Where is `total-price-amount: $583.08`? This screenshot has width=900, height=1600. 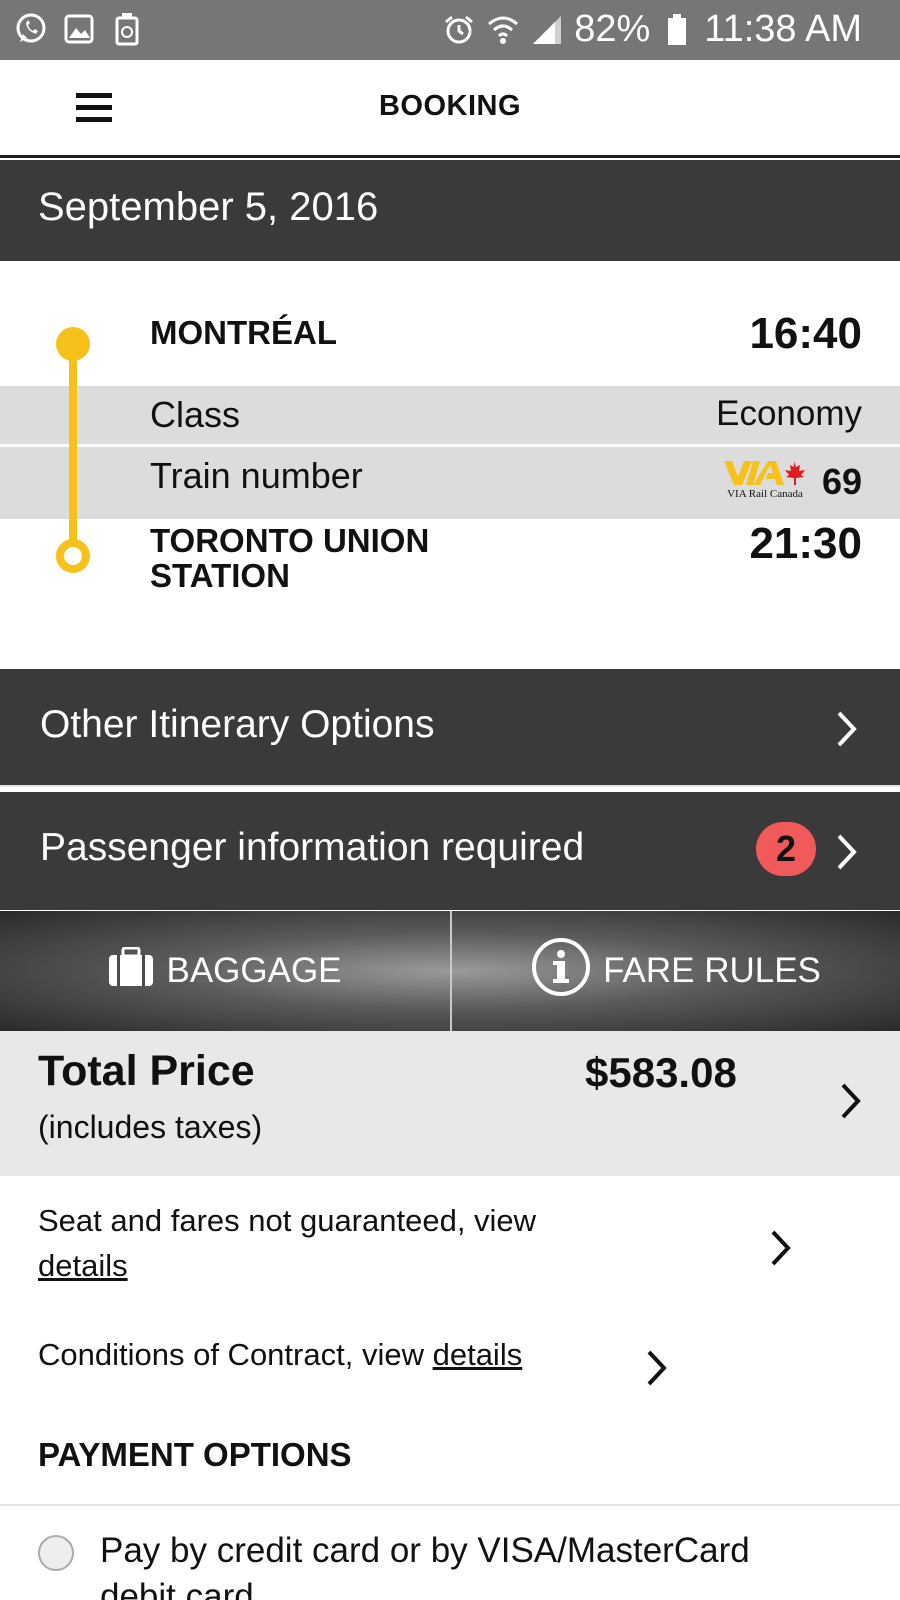
total-price-amount: $583.08 is located at coordinates (661, 1072).